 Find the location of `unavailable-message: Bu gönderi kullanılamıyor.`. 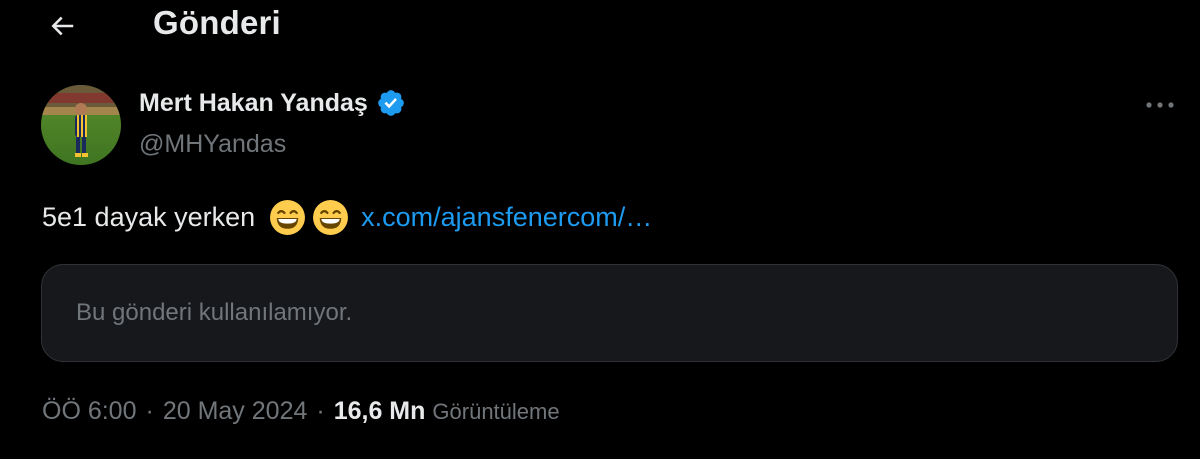

unavailable-message: Bu gönderi kullanılamıyor. is located at coordinates (214, 312).